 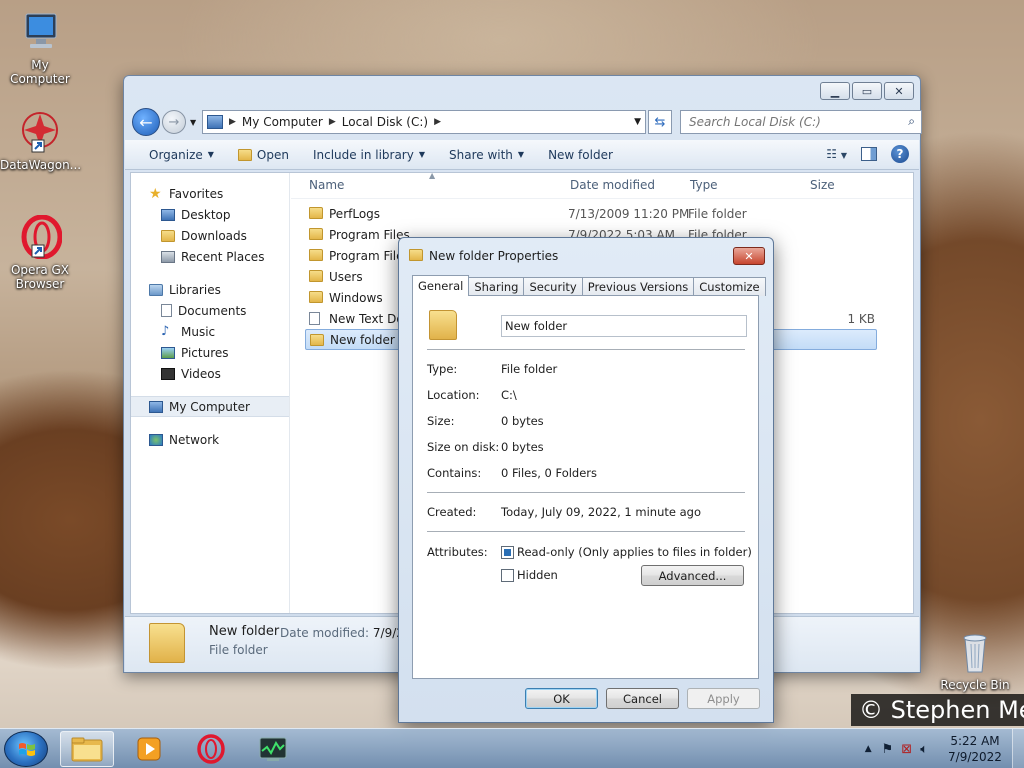 I want to click on nav-desktop-label: Desktop, so click(x=206, y=214).